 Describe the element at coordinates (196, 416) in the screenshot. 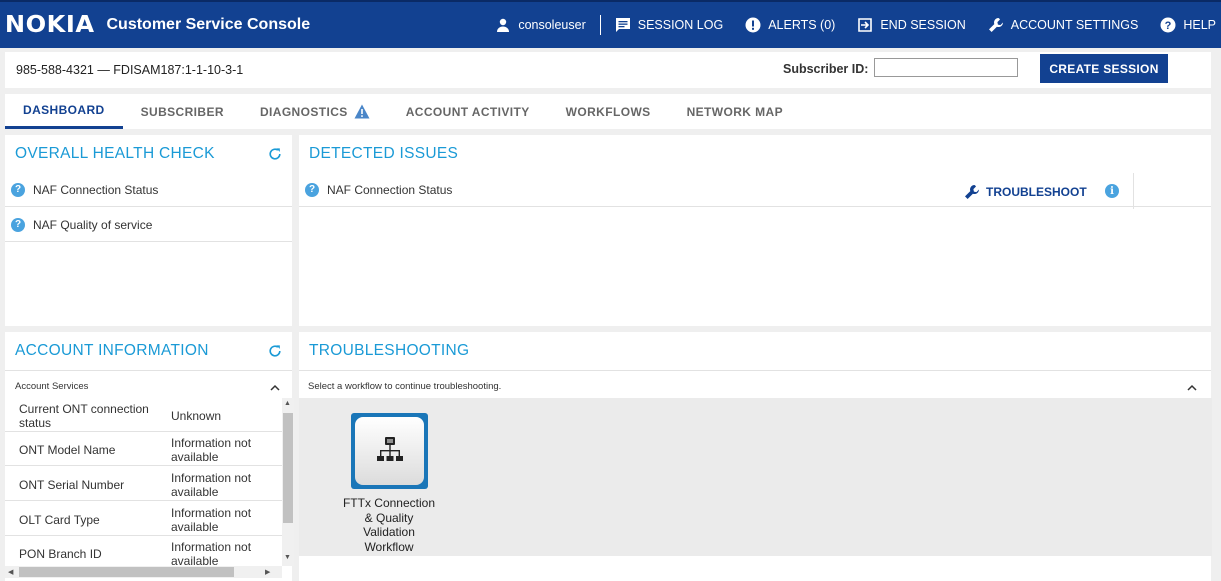

I see `row-value: Unknown` at that location.